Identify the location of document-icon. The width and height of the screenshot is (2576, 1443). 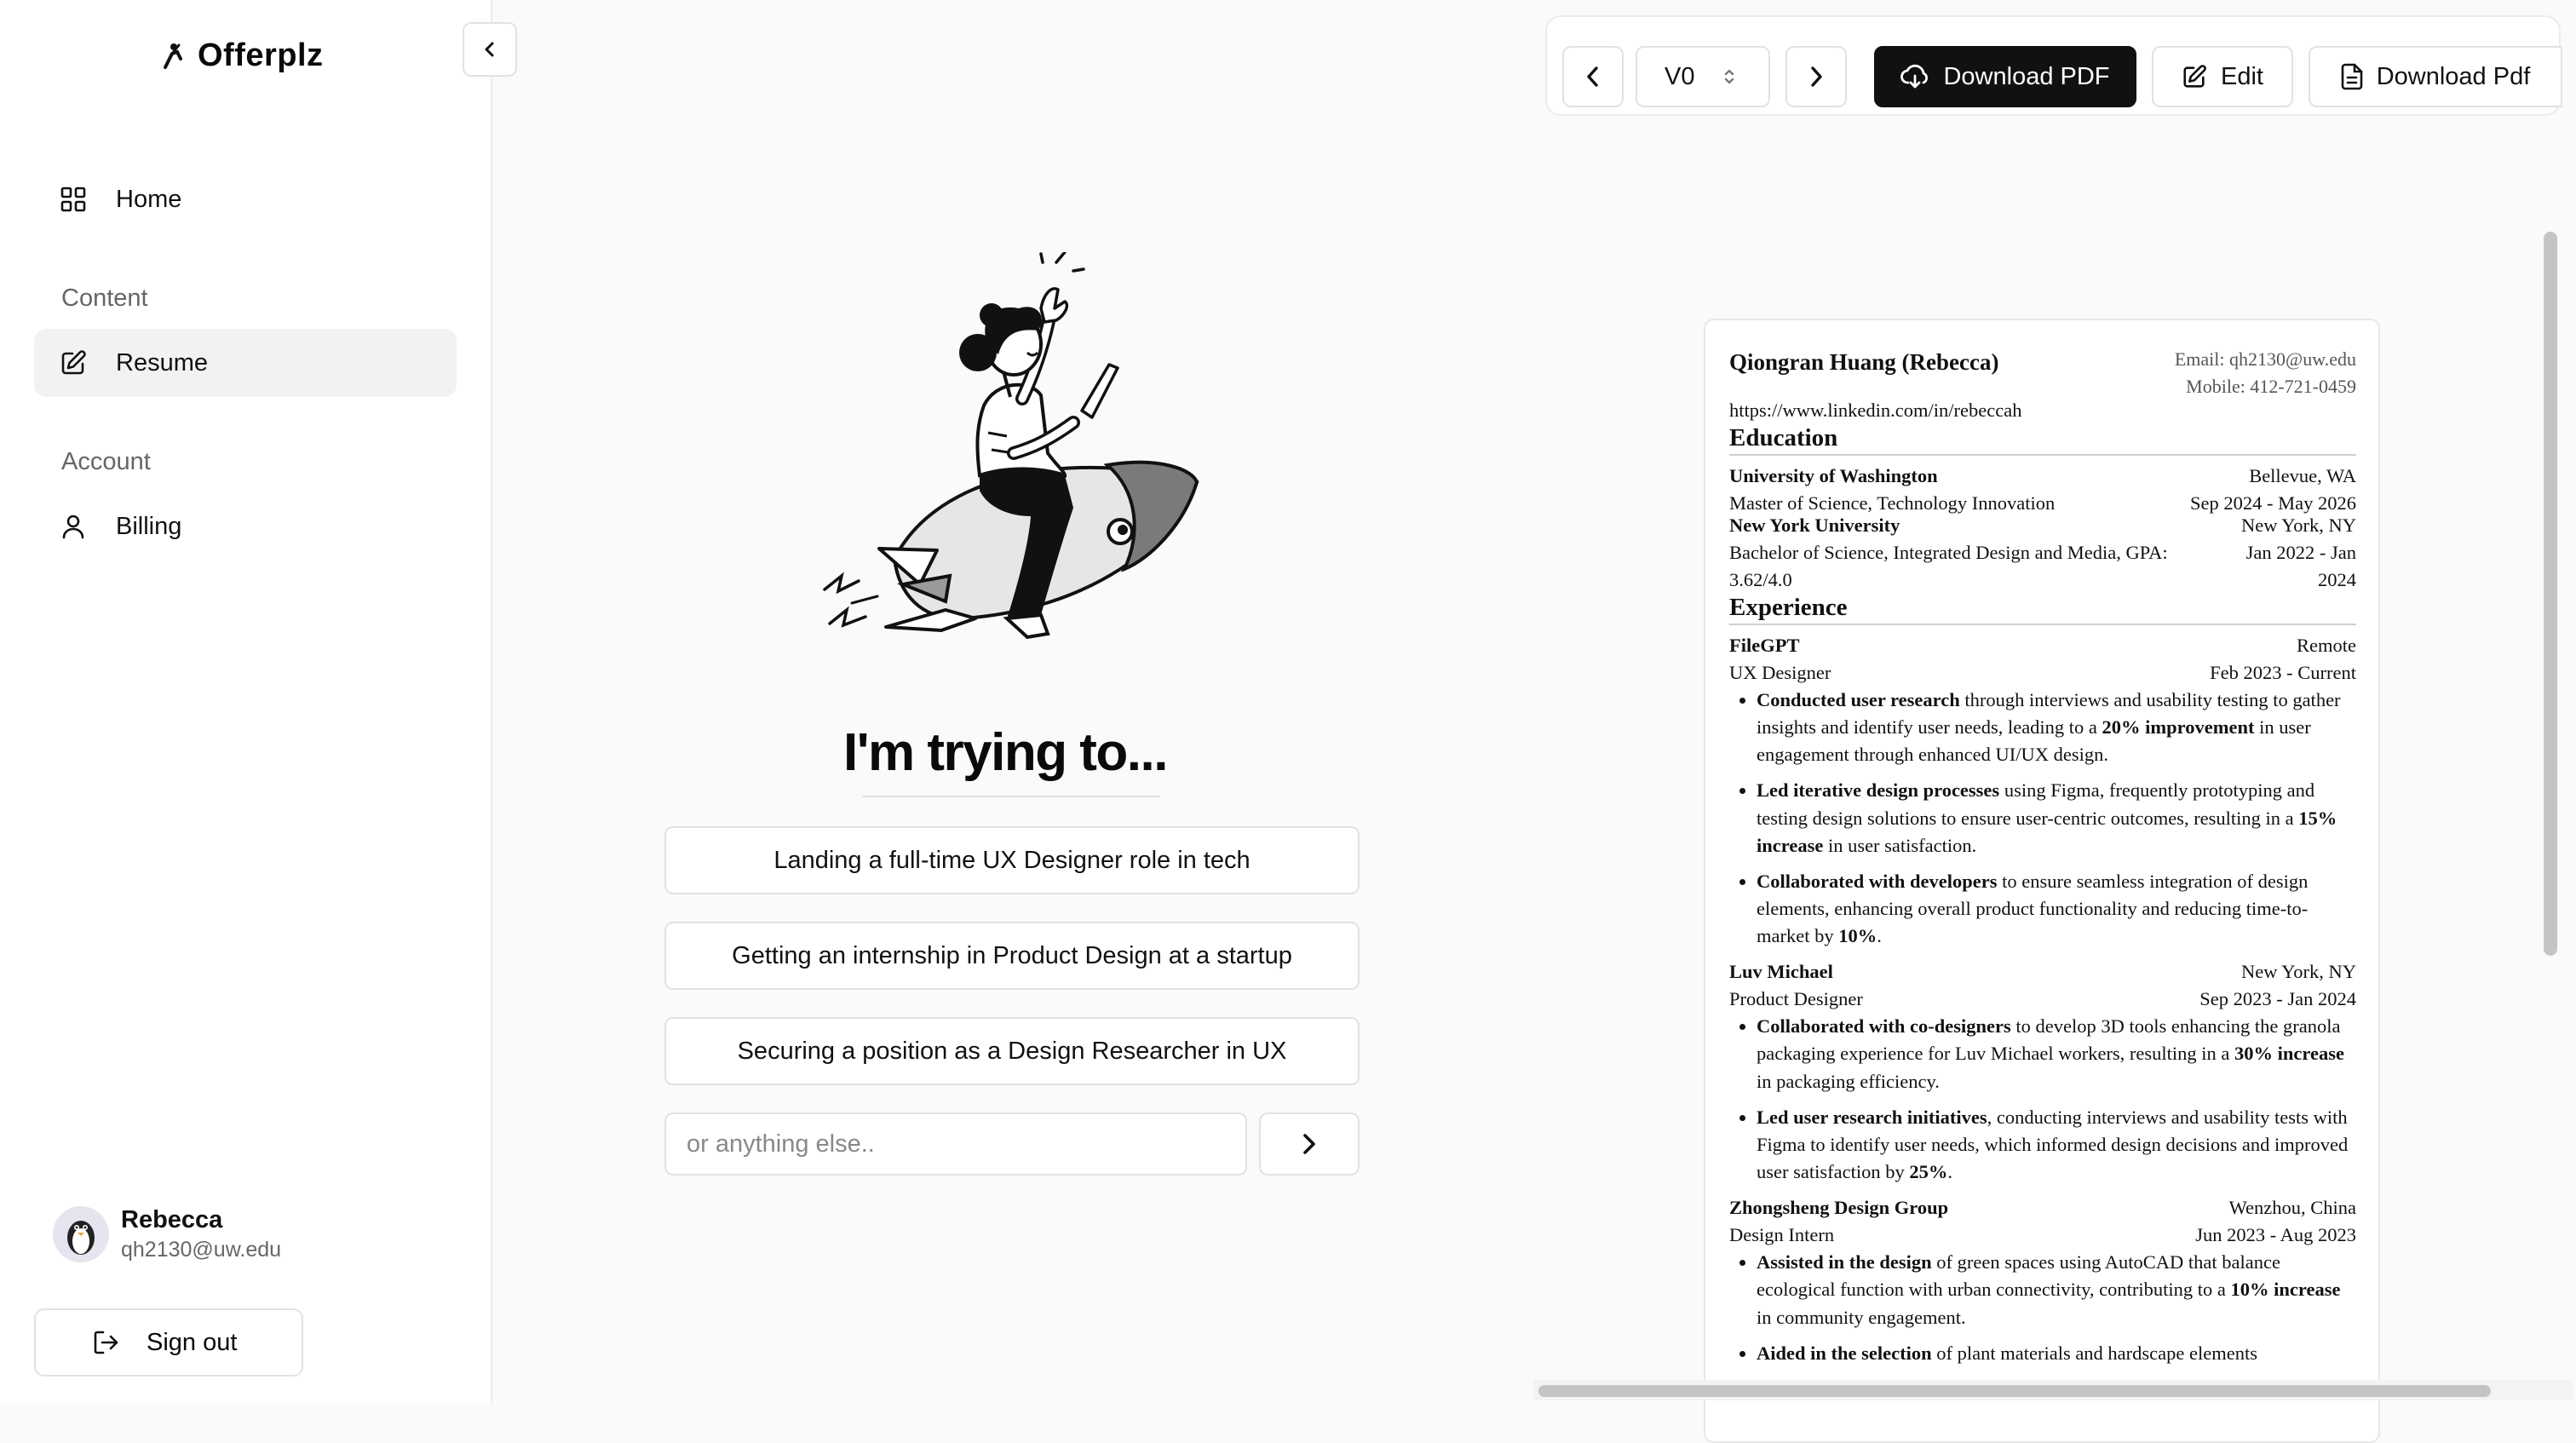
(2352, 77).